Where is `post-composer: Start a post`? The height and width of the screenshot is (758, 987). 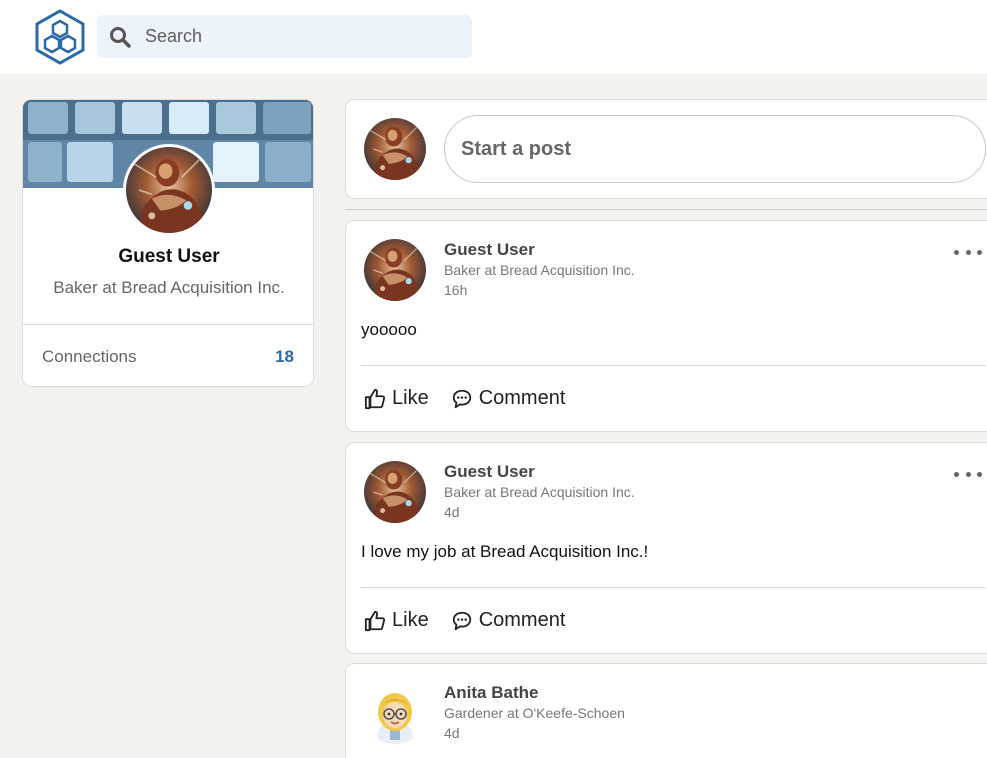
post-composer: Start a post is located at coordinates (666, 149).